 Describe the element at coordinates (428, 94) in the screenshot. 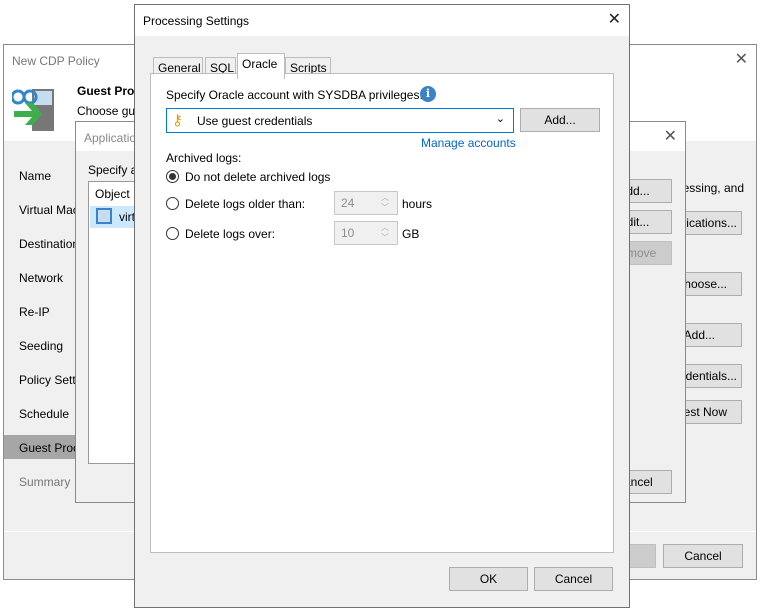

I see `info-icon: i` at that location.